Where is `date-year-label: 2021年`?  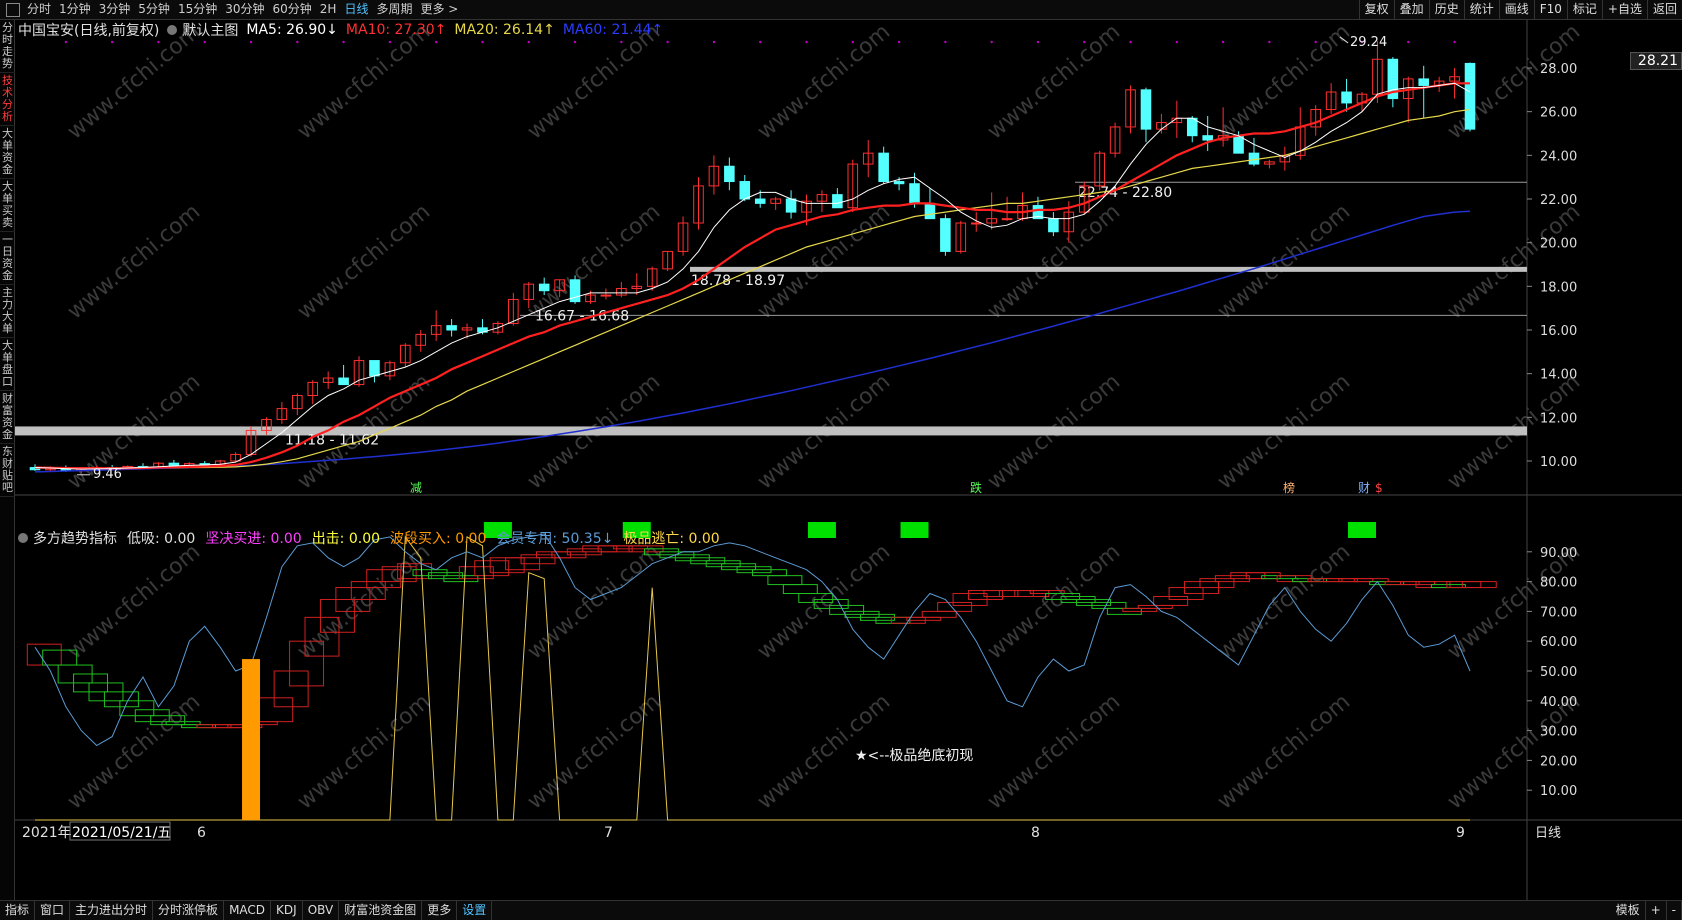 date-year-label: 2021年 is located at coordinates (47, 833).